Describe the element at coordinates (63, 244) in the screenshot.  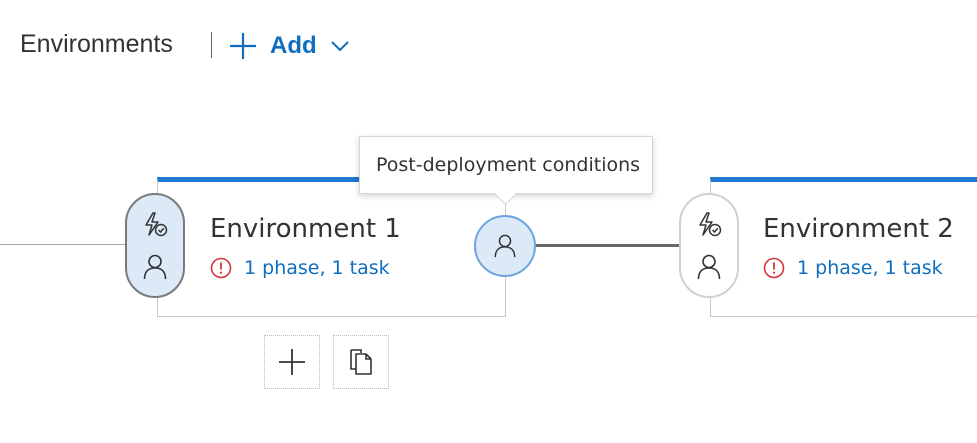
I see `artifact-connector-line` at that location.